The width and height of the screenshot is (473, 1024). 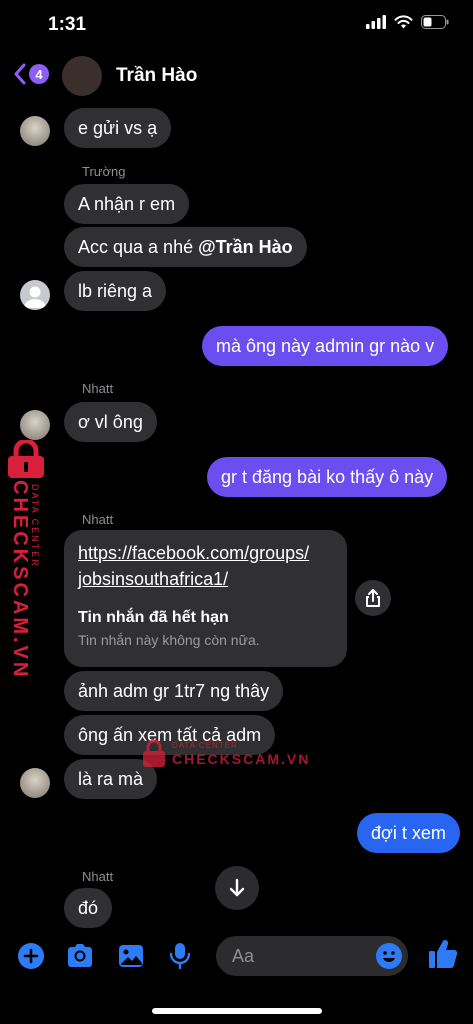 I want to click on share-button, so click(x=373, y=598).